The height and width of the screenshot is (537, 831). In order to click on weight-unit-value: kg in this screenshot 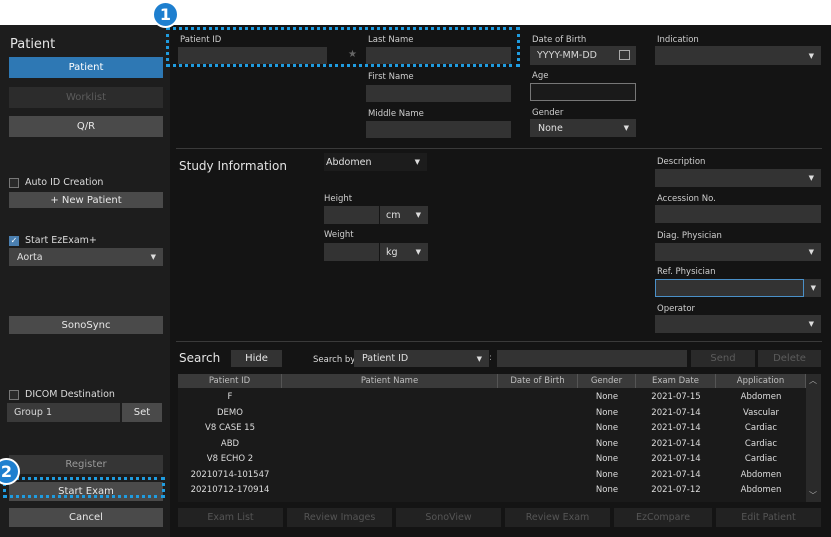, I will do `click(392, 252)`.